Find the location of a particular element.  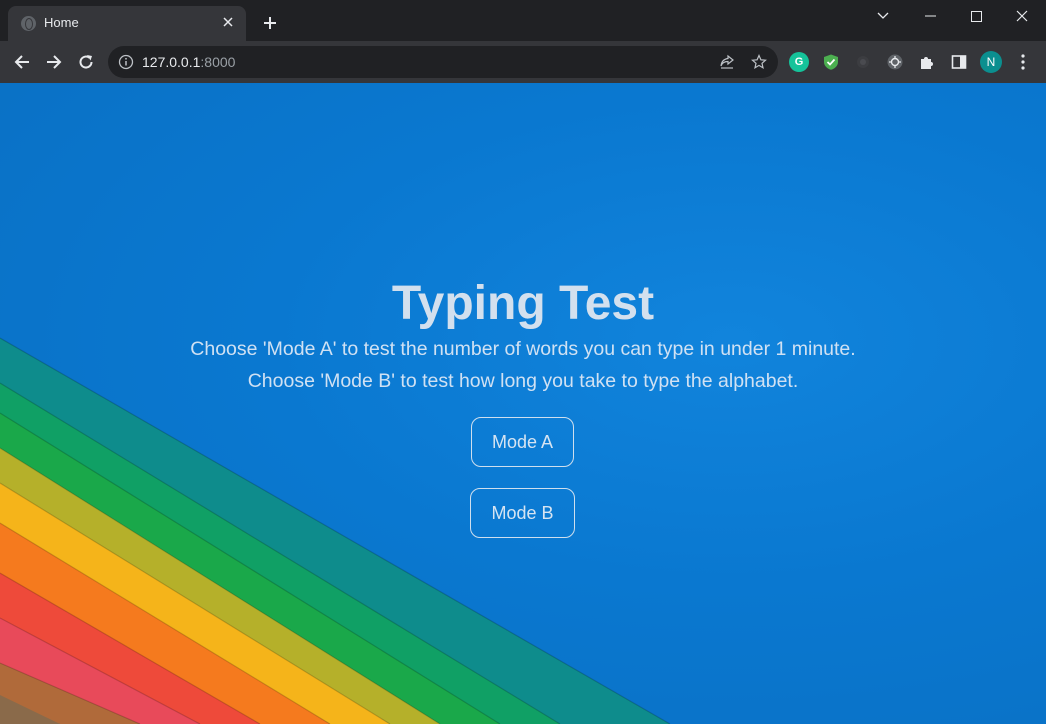

url-text: 127.0.0.1:8000 is located at coordinates (188, 62).